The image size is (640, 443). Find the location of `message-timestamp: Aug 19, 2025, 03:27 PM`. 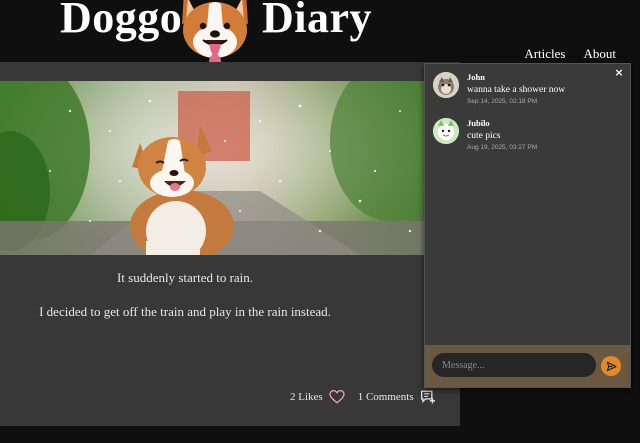

message-timestamp: Aug 19, 2025, 03:27 PM is located at coordinates (502, 147).